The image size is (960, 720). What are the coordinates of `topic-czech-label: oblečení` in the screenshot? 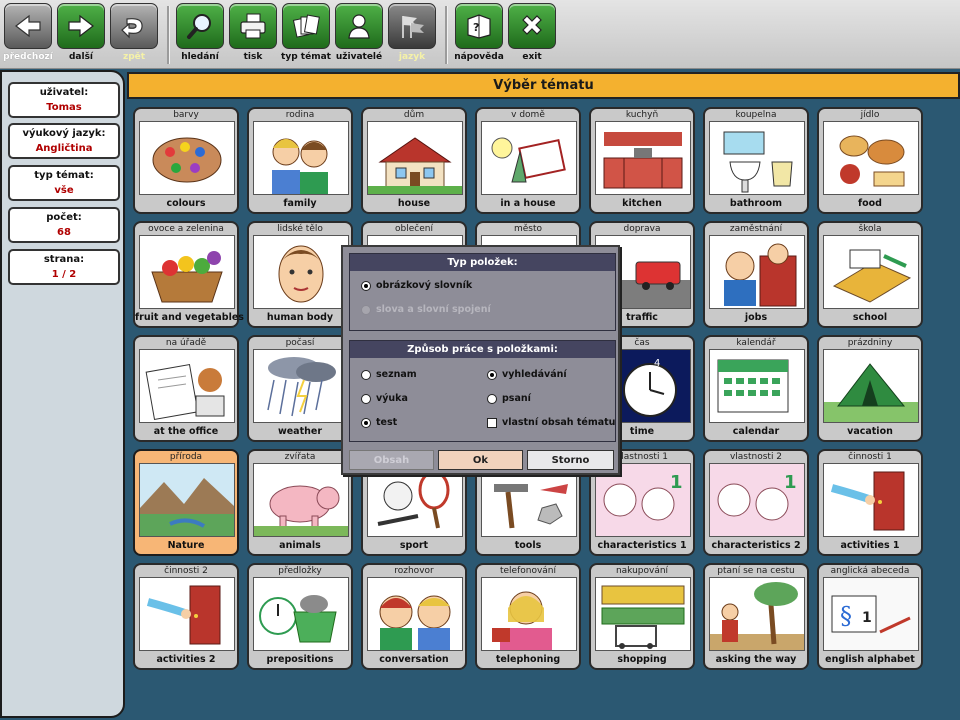 It's located at (414, 229).